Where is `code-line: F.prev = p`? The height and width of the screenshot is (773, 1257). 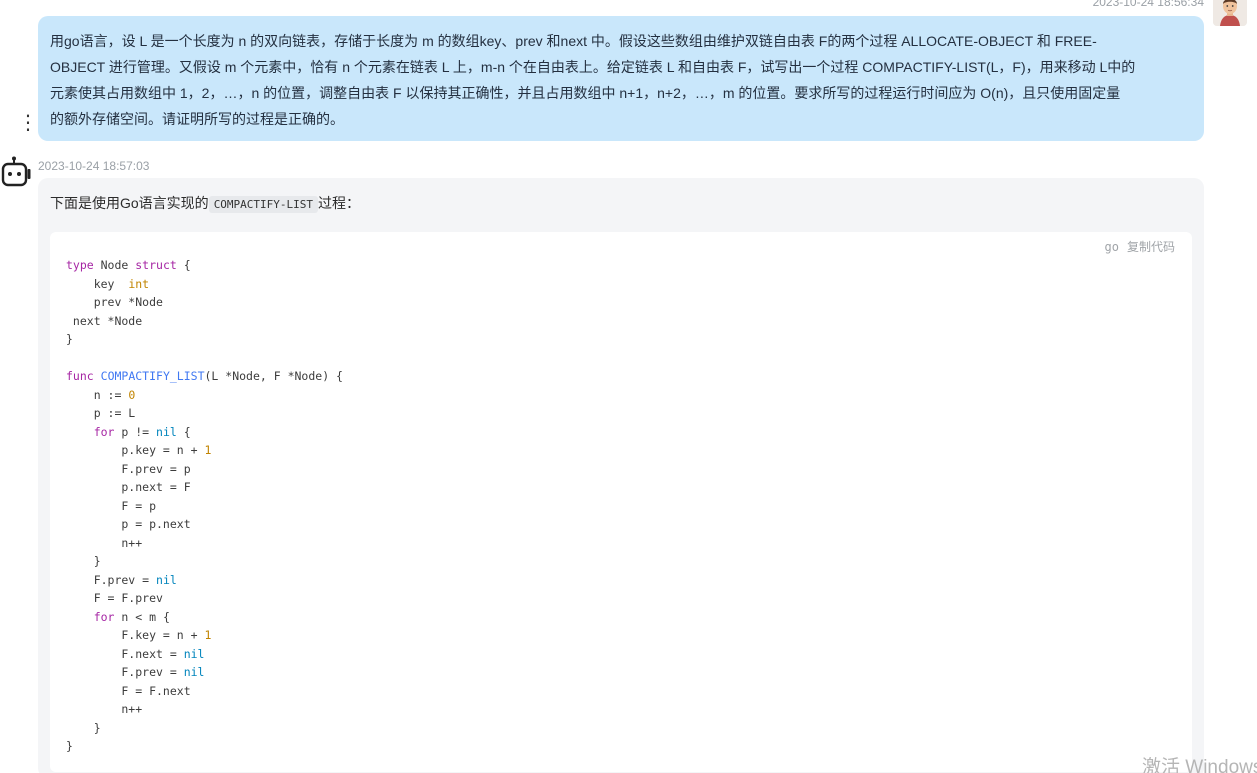
code-line: F.prev = p is located at coordinates (128, 468).